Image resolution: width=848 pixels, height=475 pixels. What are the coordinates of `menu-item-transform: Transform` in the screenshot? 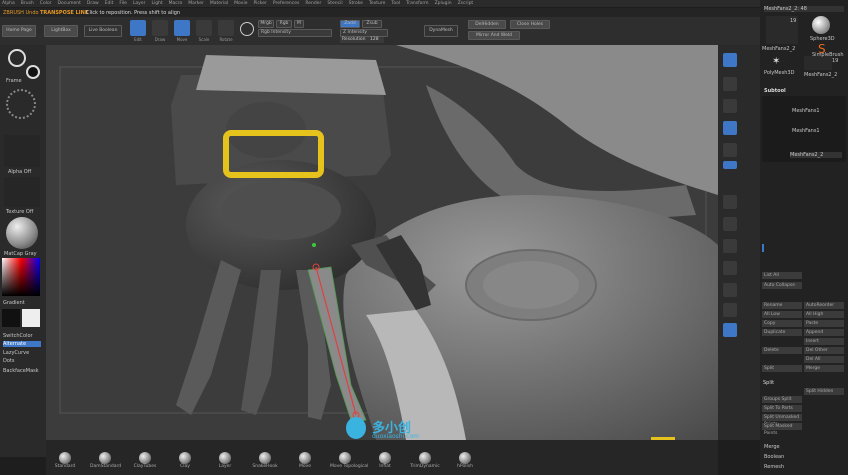 It's located at (417, 3).